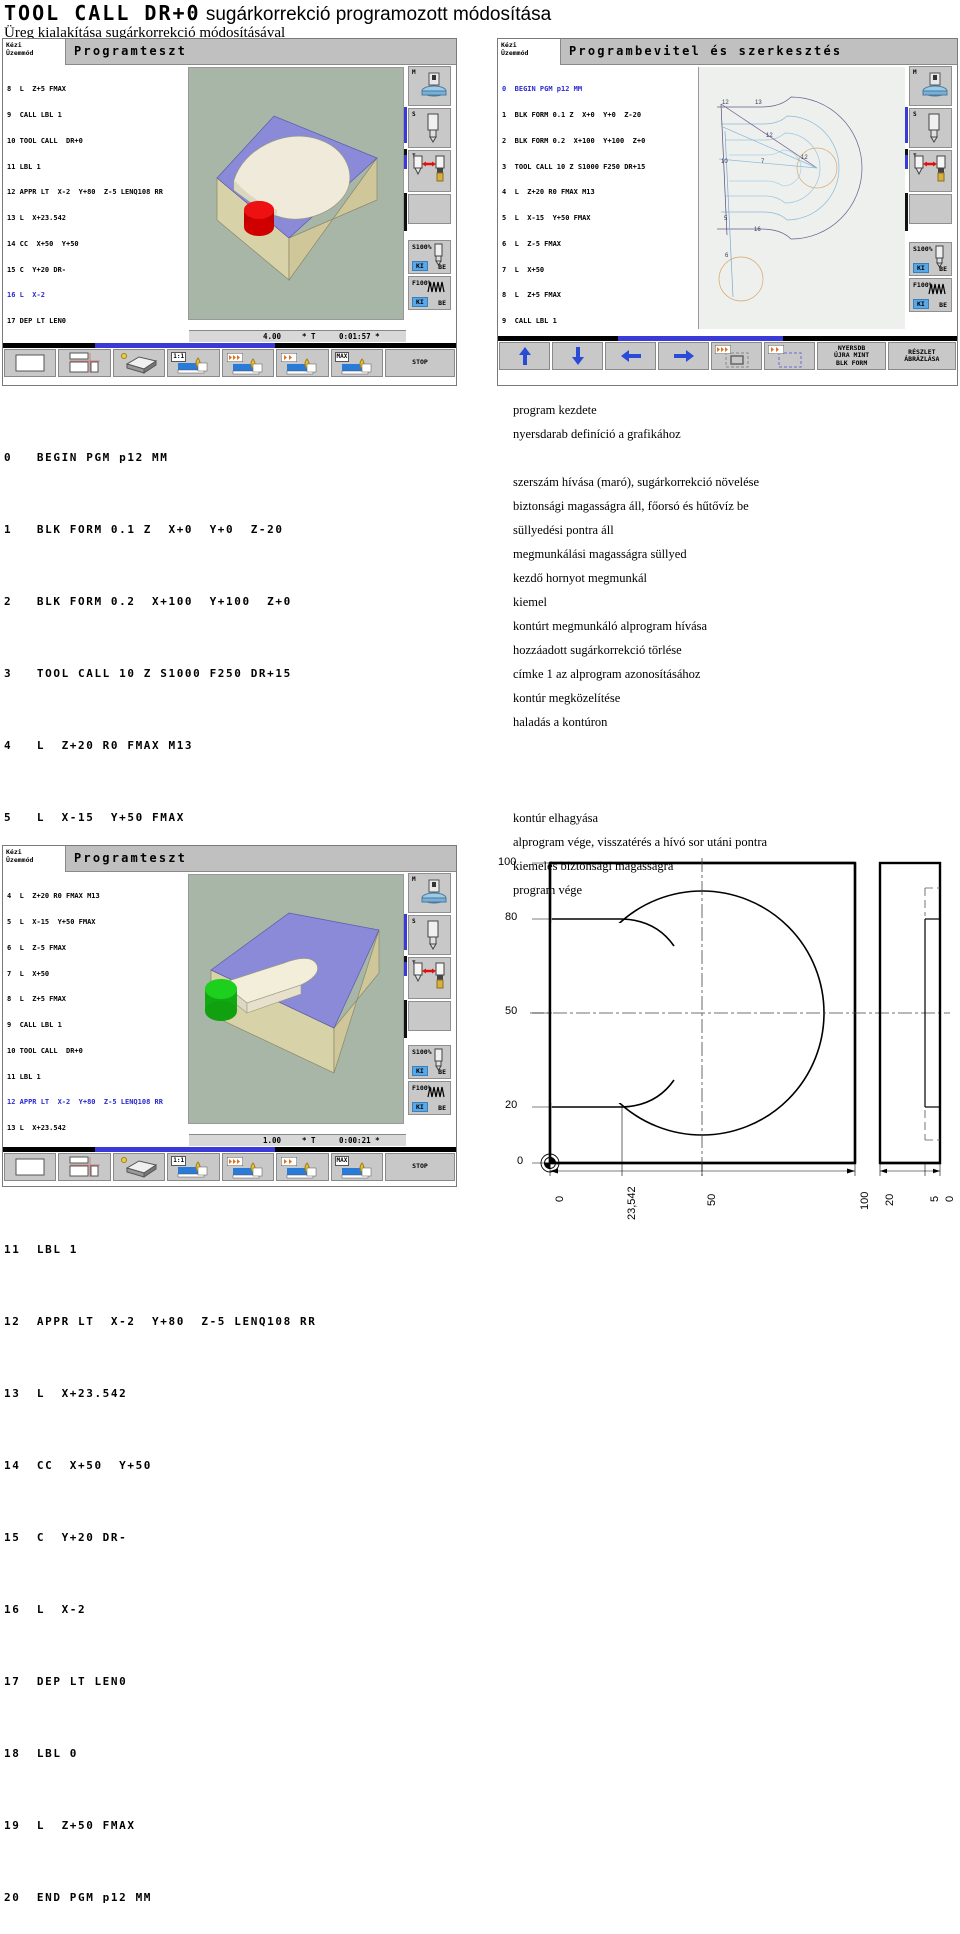 This screenshot has height=1934, width=960. Describe the element at coordinates (600, 141) in the screenshot. I see `program-line: 2 BLK FORM 0.2 X+100 Y+100 Z+0` at that location.